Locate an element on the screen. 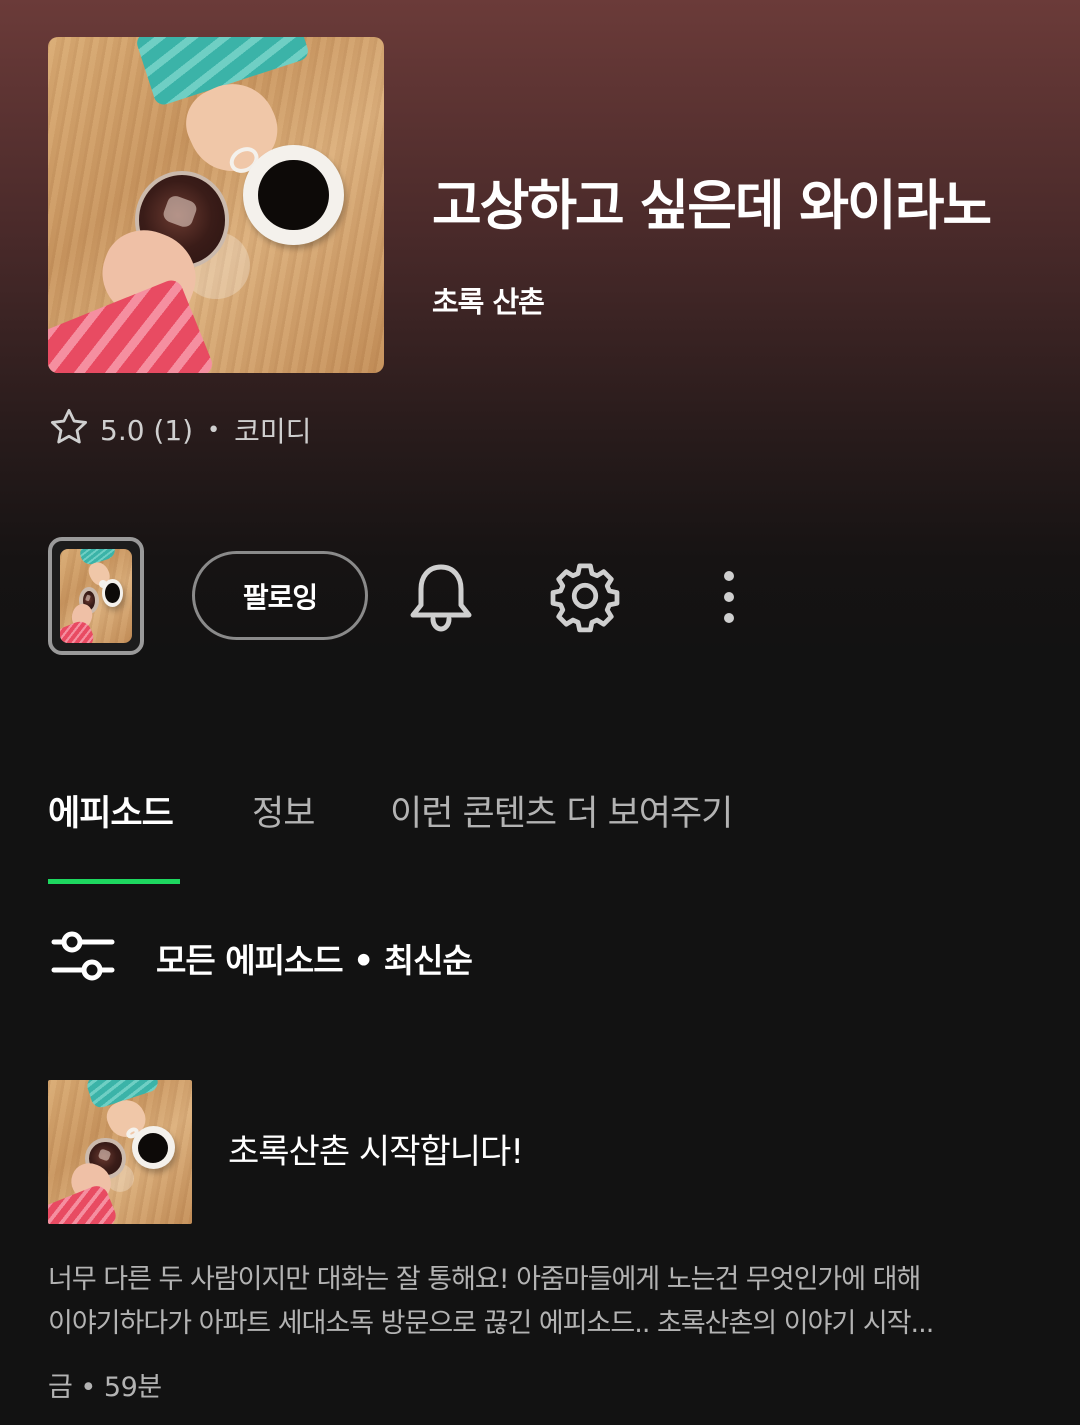  category-link: 코미디 is located at coordinates (272, 430).